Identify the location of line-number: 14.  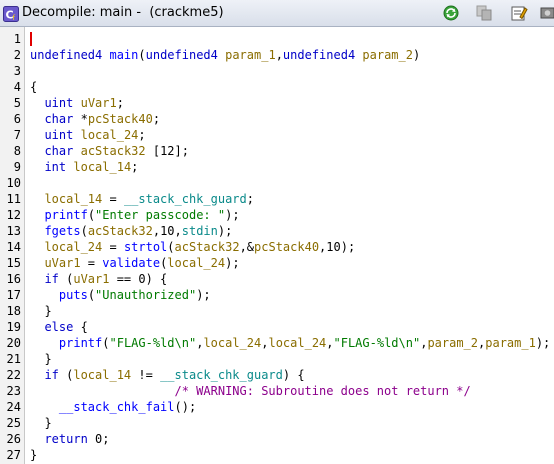
(13, 247).